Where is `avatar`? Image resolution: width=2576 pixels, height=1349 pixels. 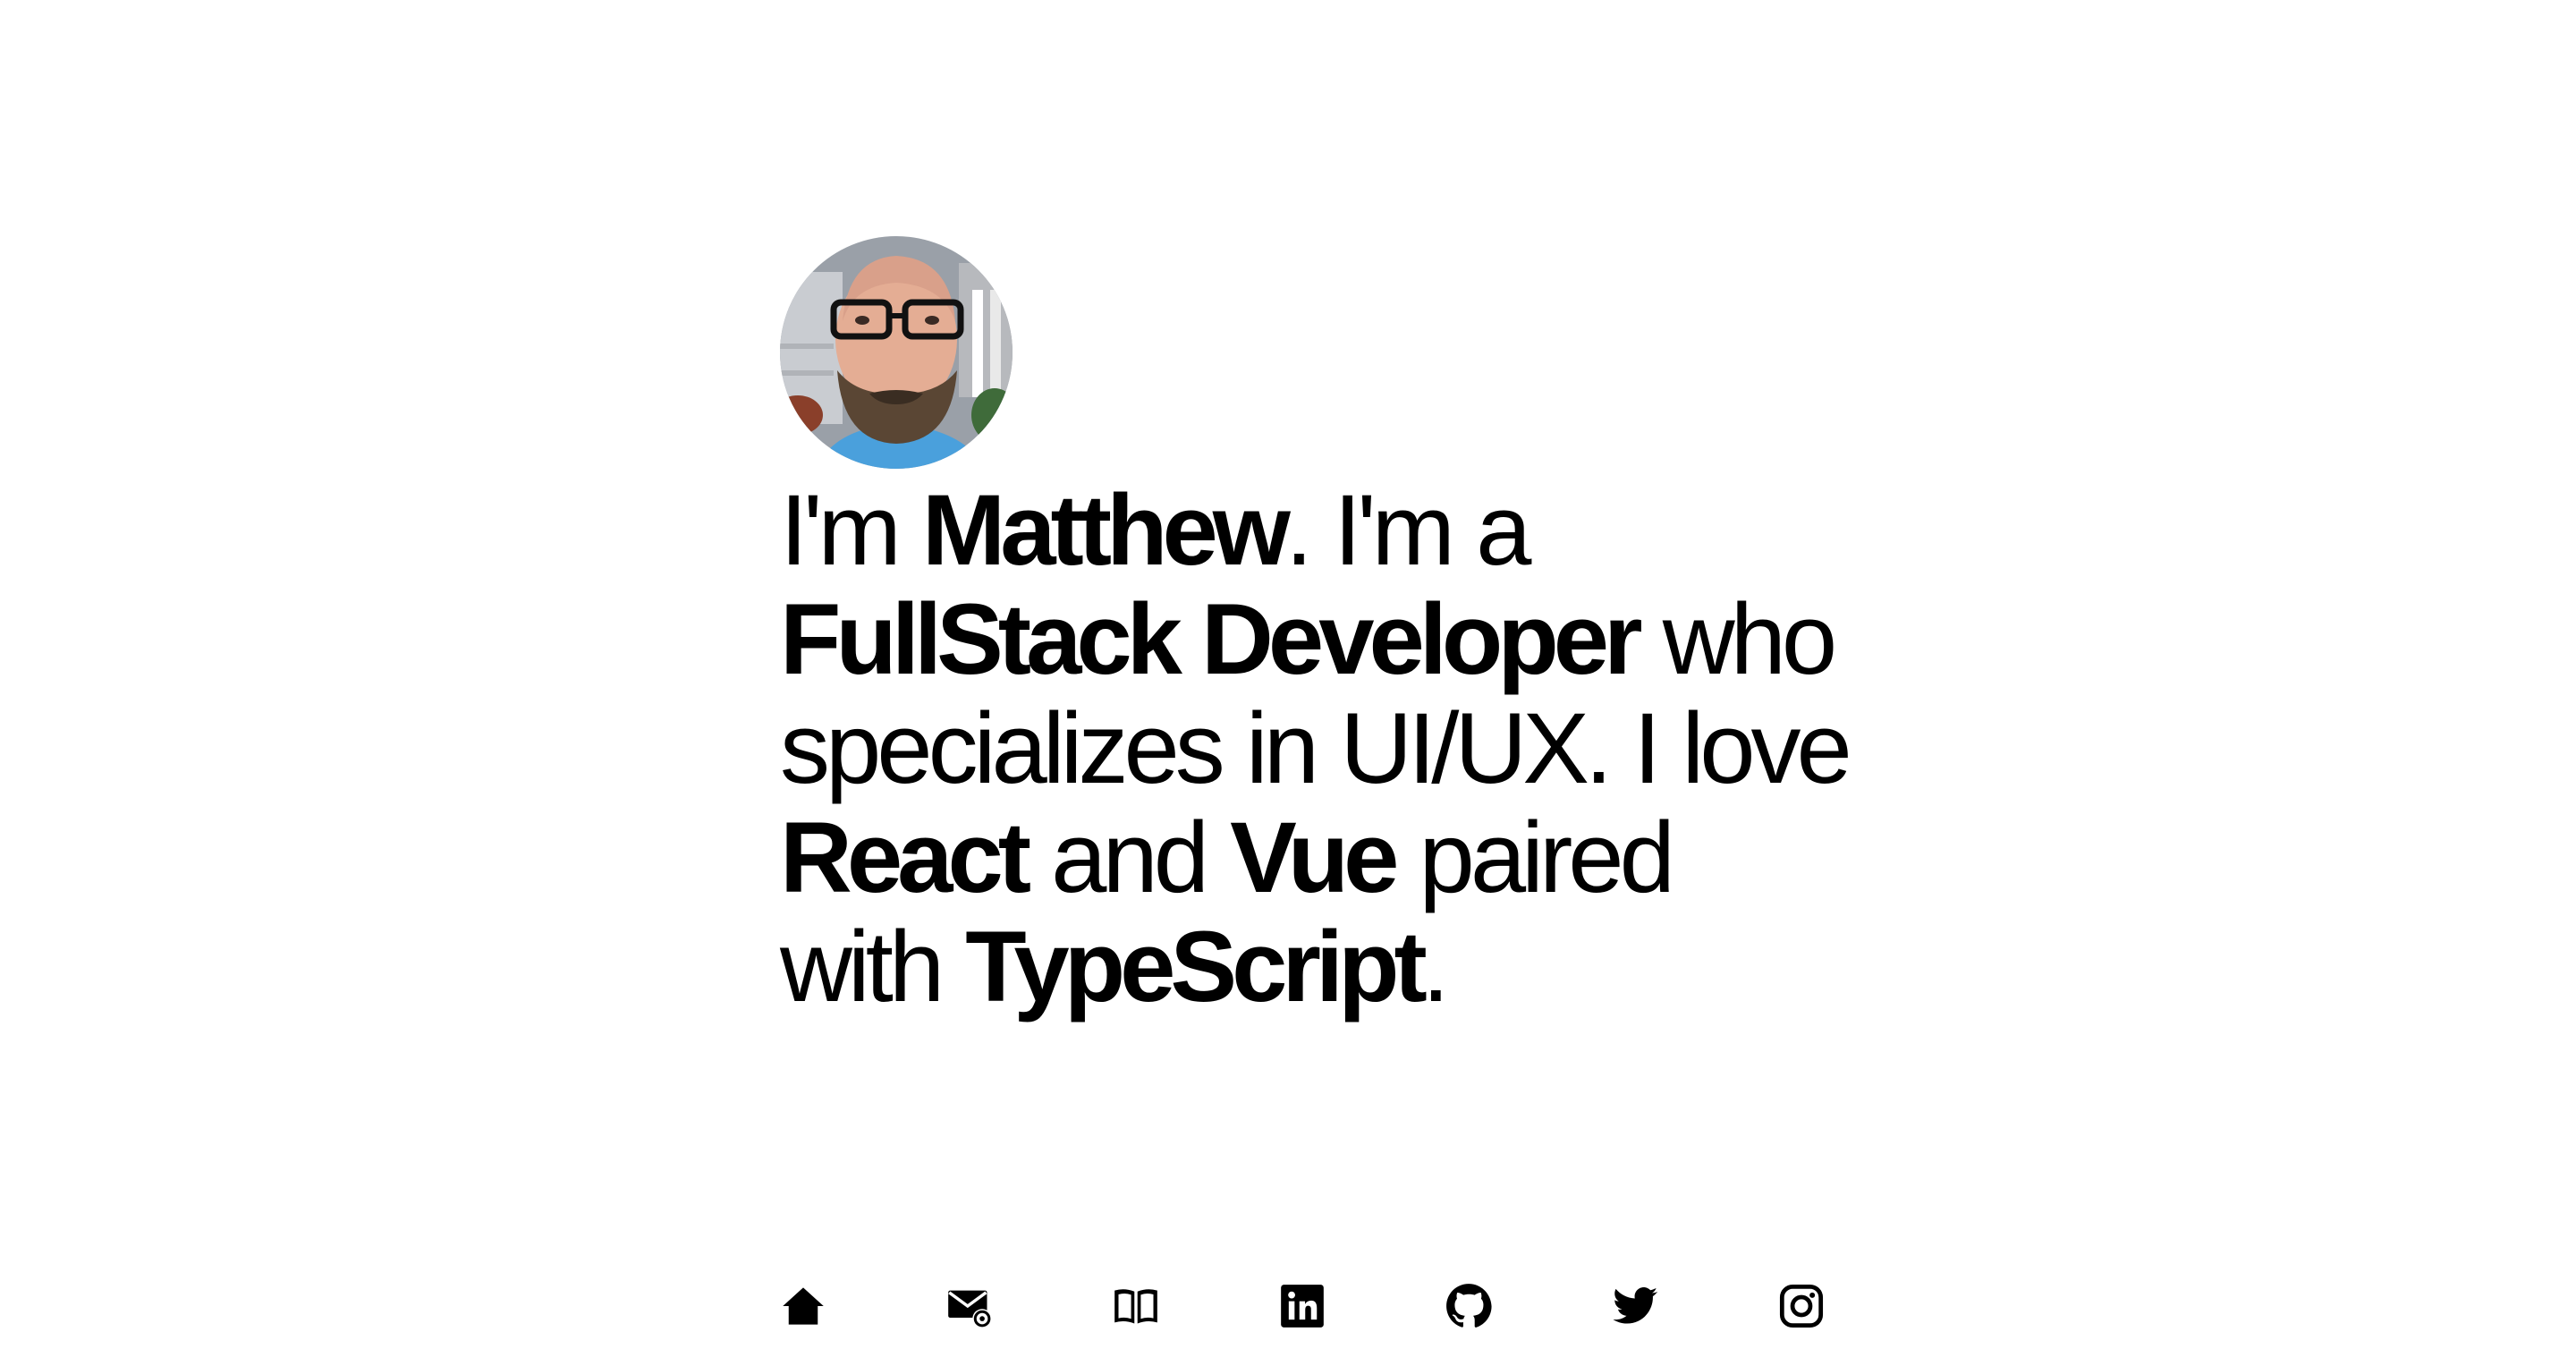
avatar is located at coordinates (896, 352).